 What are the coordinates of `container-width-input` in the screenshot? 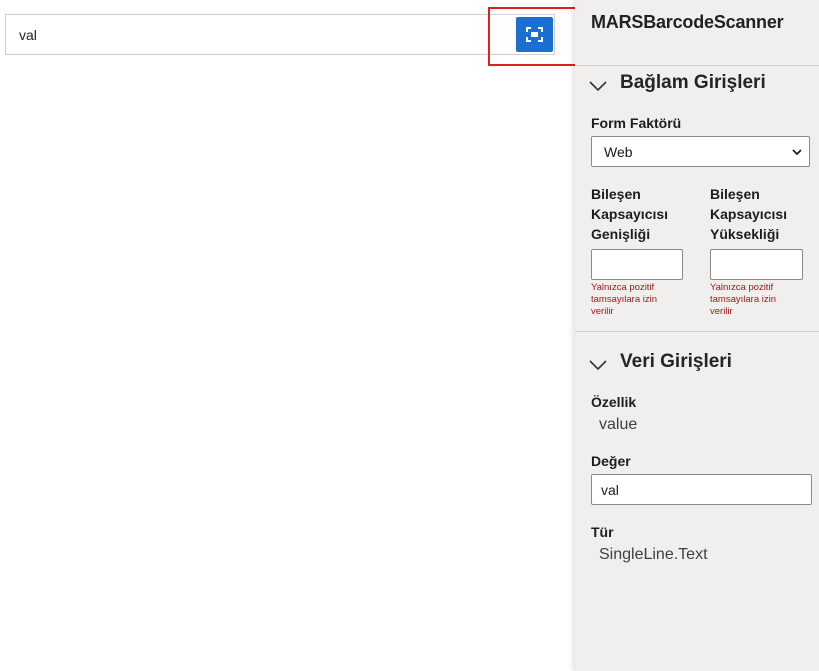 It's located at (637, 264).